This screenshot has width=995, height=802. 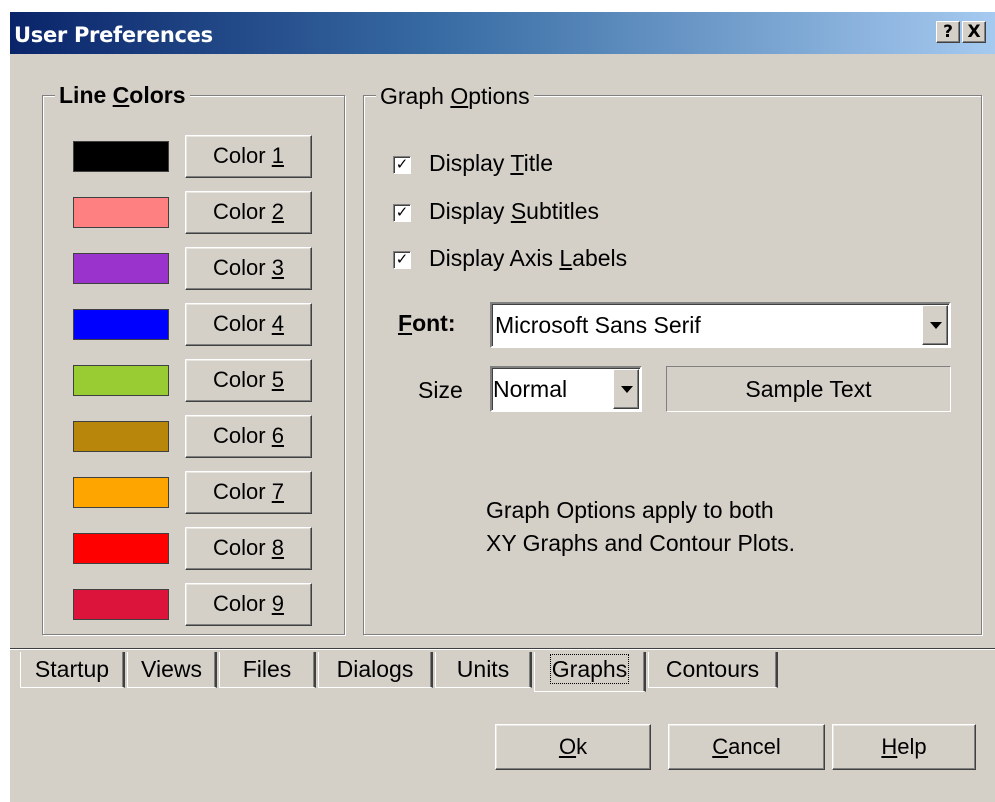 What do you see at coordinates (402, 165) in the screenshot?
I see `display-title-checkbox: ✓` at bounding box center [402, 165].